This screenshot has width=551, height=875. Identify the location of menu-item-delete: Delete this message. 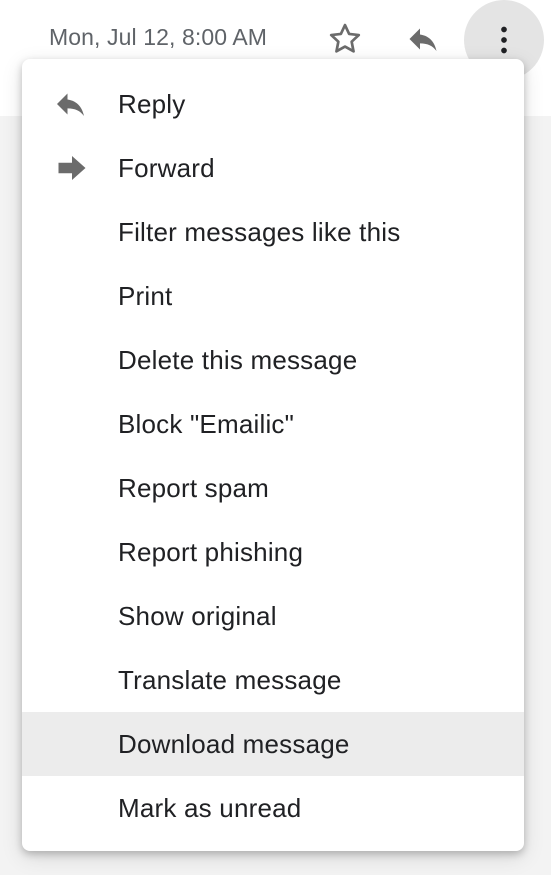
(273, 360).